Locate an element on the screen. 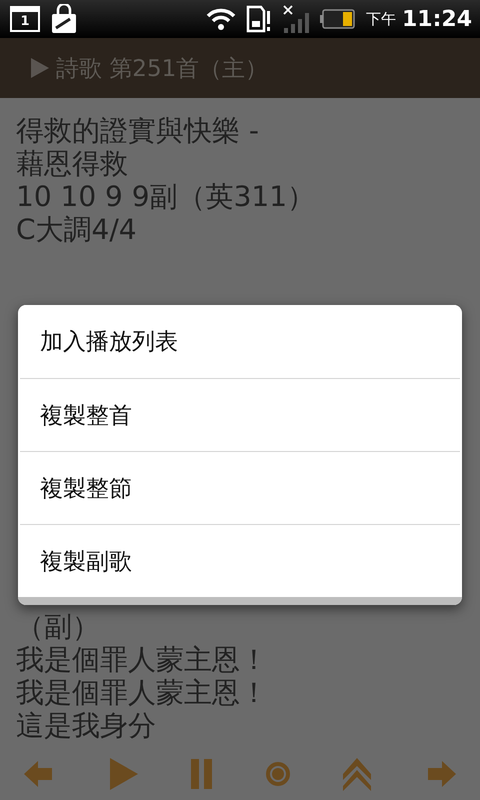  clock-time: 11:24 is located at coordinates (437, 19).